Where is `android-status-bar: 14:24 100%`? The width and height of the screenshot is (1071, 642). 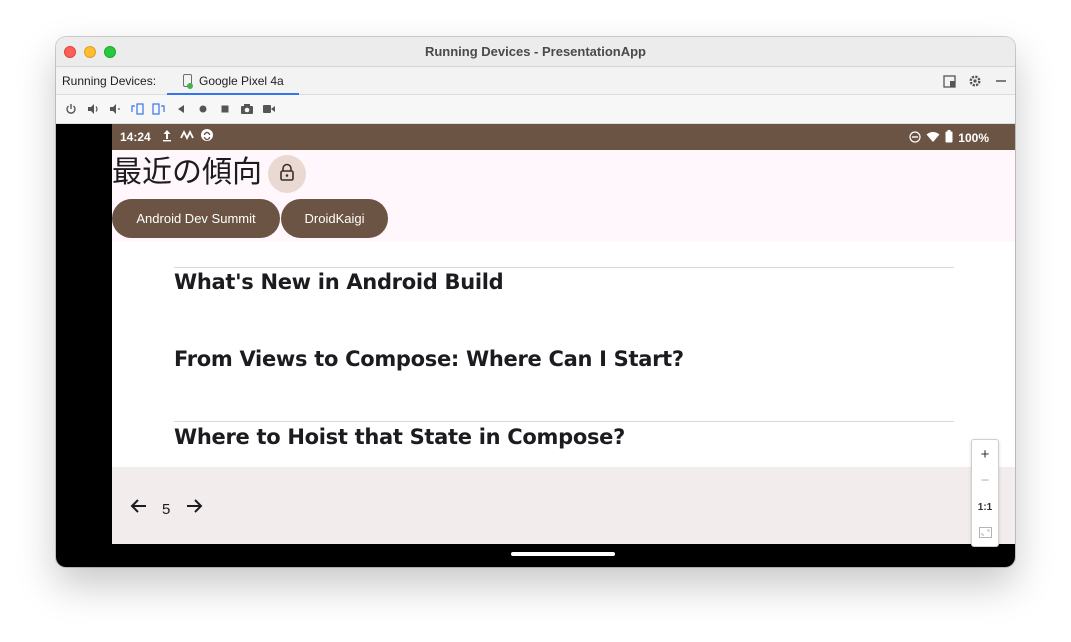
android-status-bar: 14:24 100% is located at coordinates (563, 137).